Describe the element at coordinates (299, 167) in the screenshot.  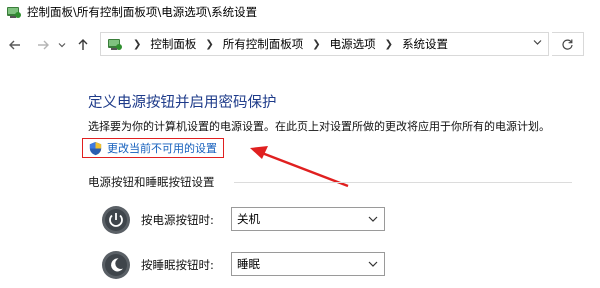
I see `annotation-arrow-icon` at that location.